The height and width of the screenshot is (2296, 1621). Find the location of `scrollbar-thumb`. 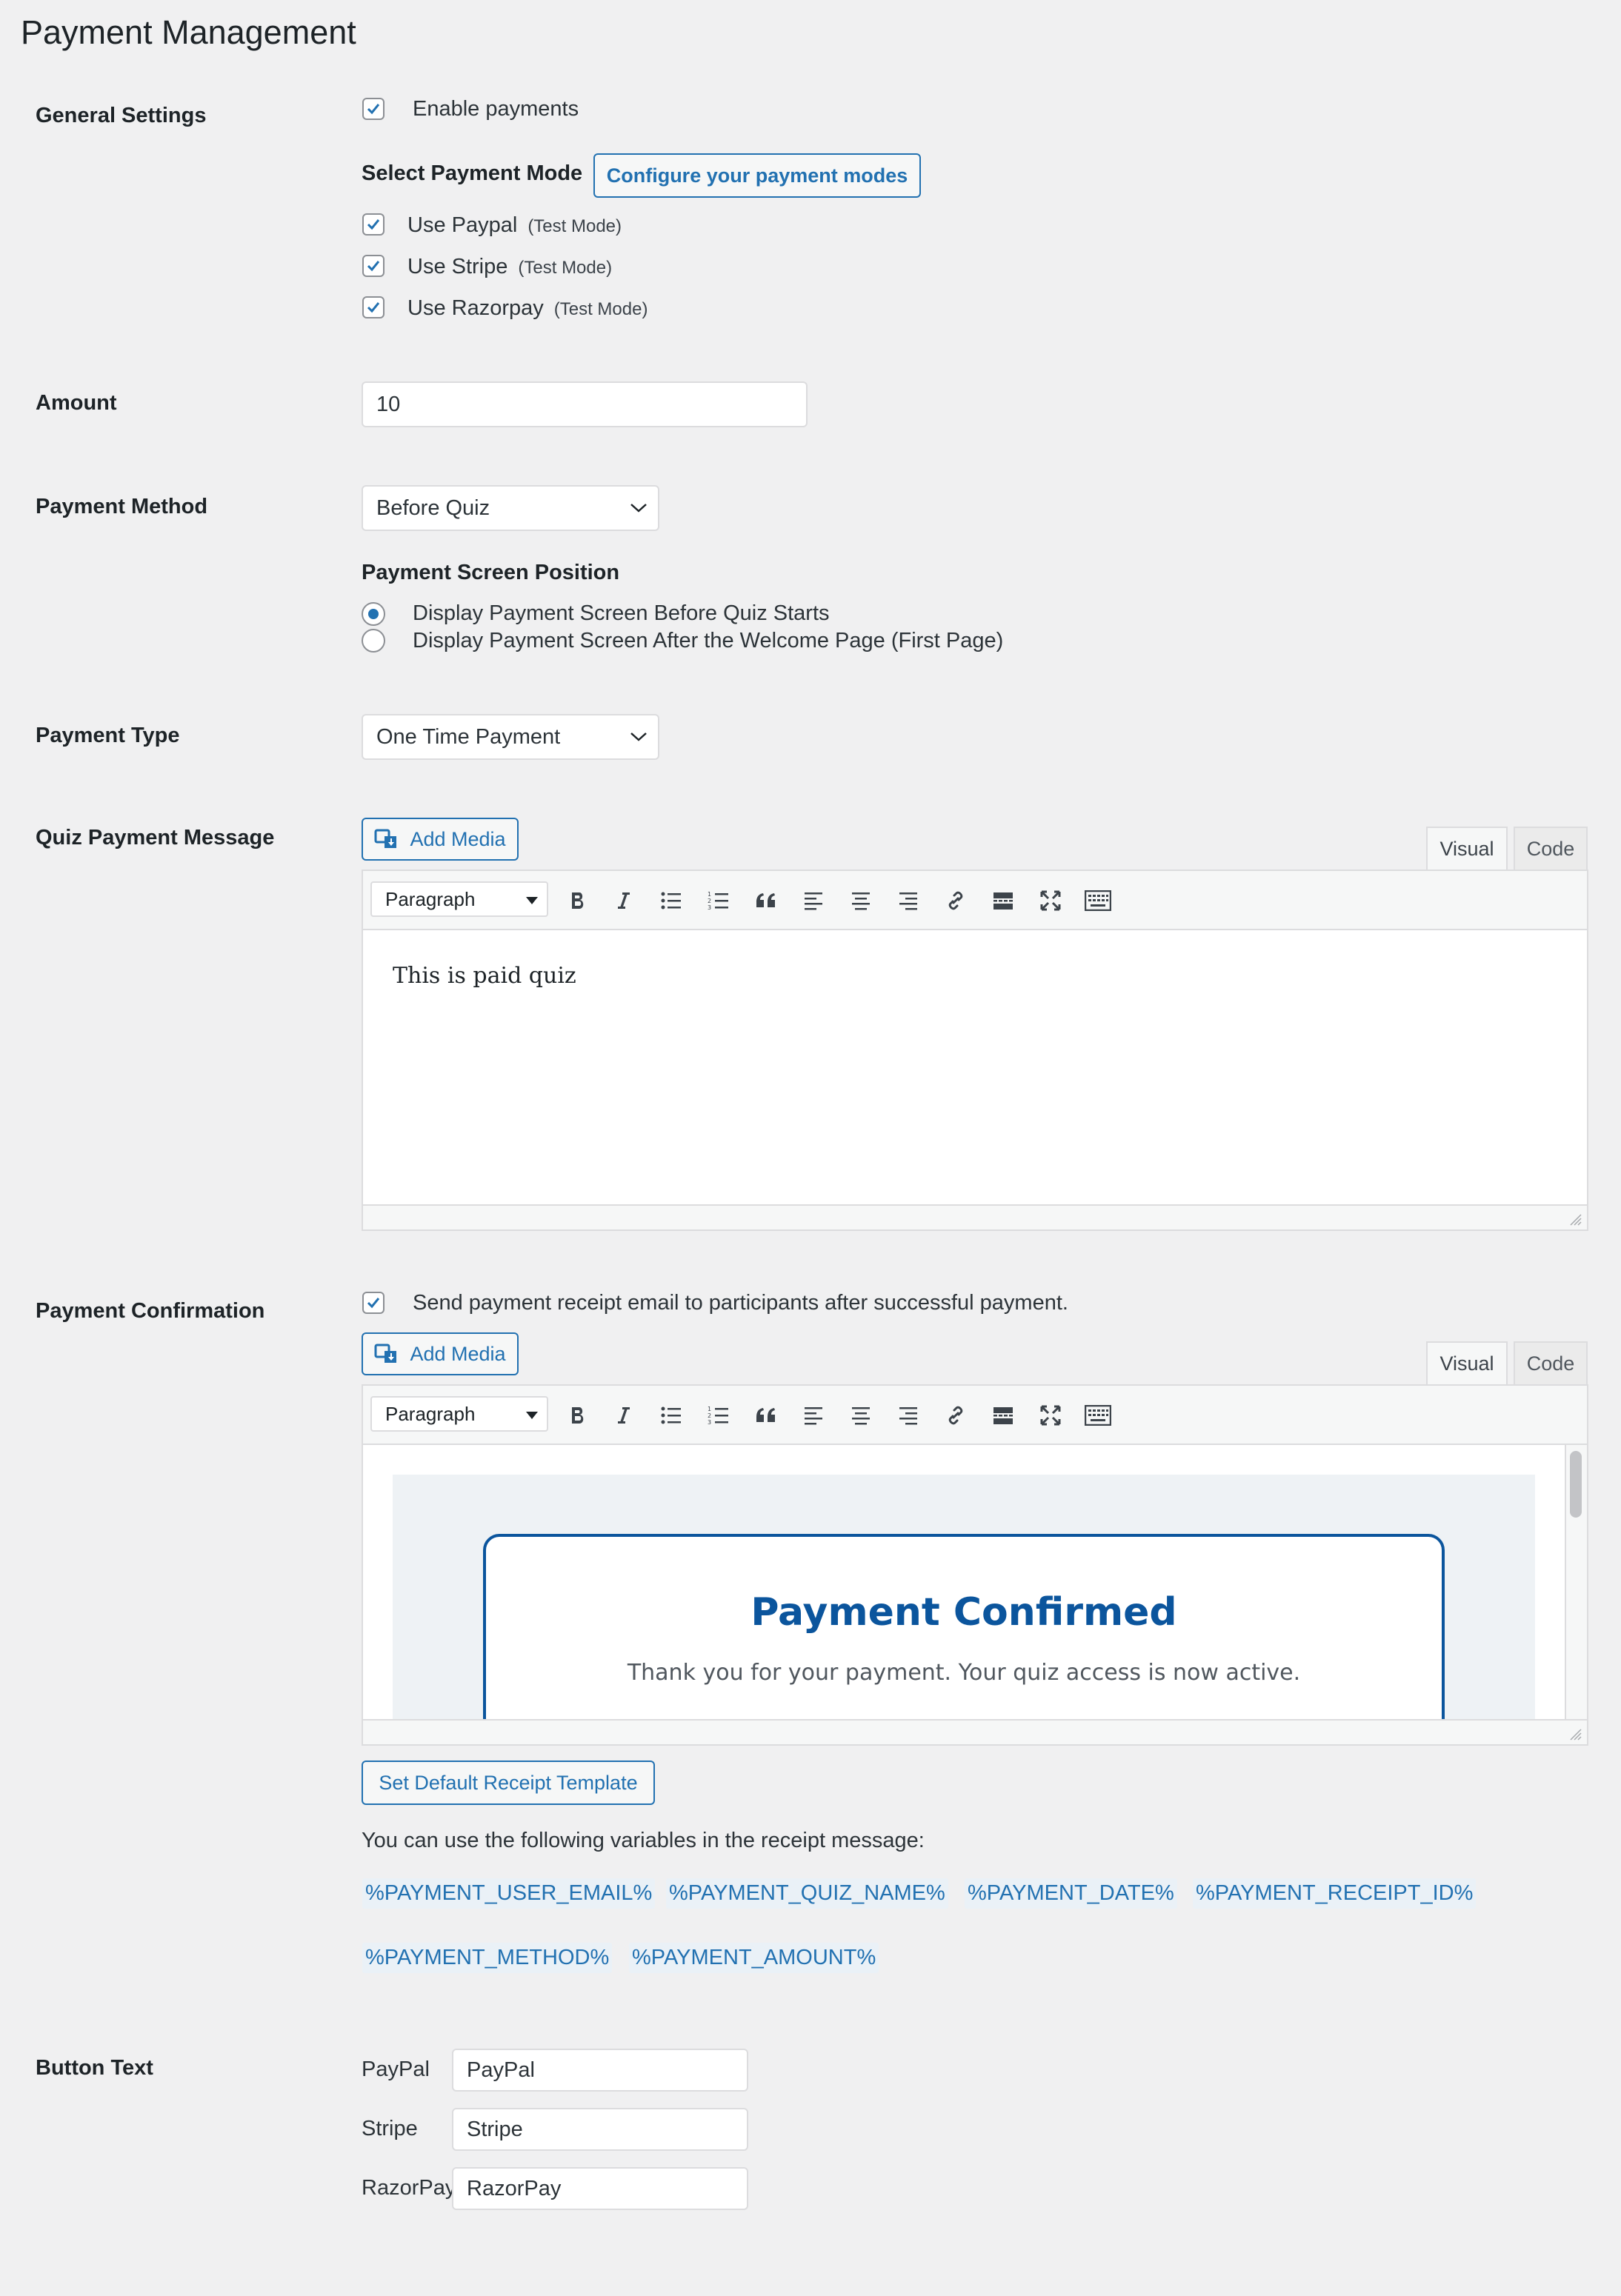

scrollbar-thumb is located at coordinates (1576, 1484).